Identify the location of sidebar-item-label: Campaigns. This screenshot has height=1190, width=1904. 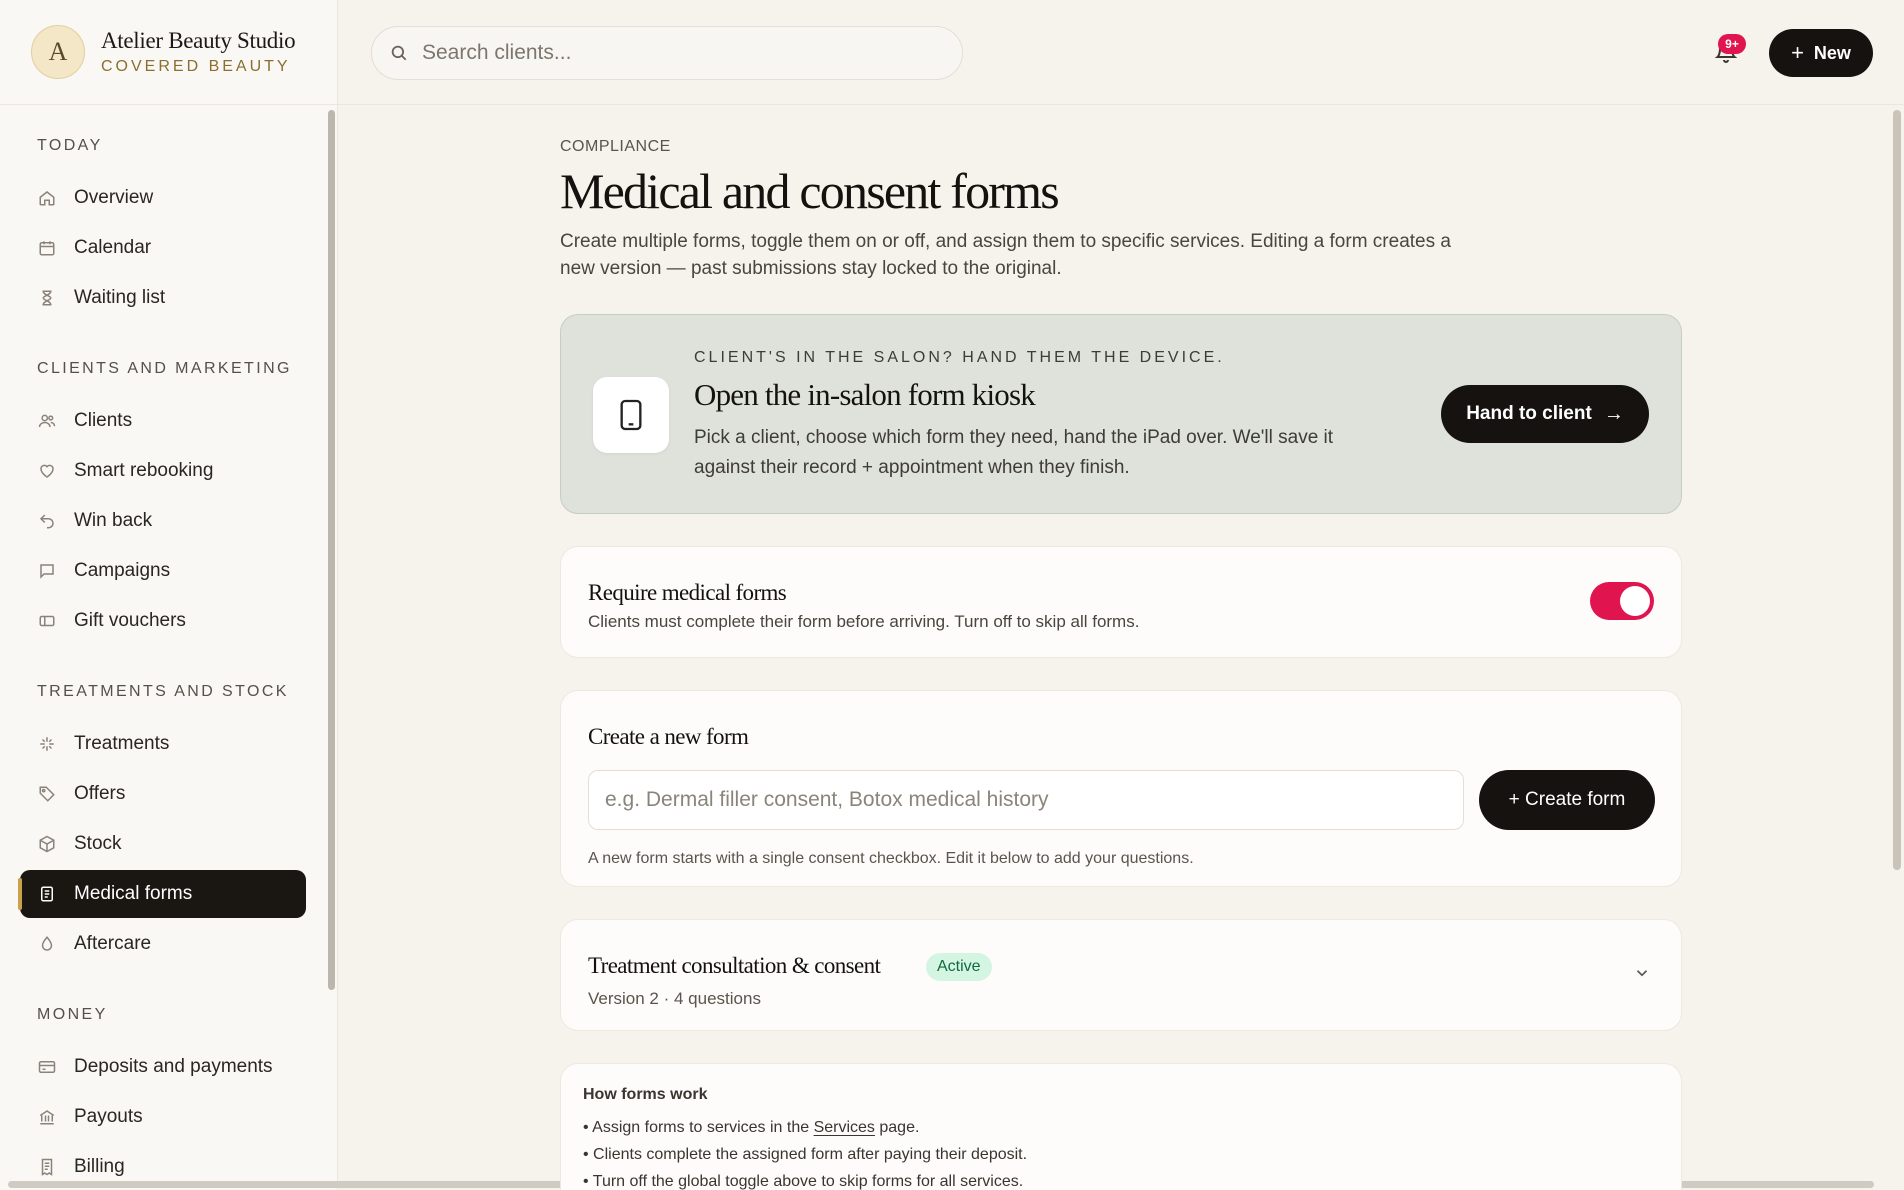
(122, 570).